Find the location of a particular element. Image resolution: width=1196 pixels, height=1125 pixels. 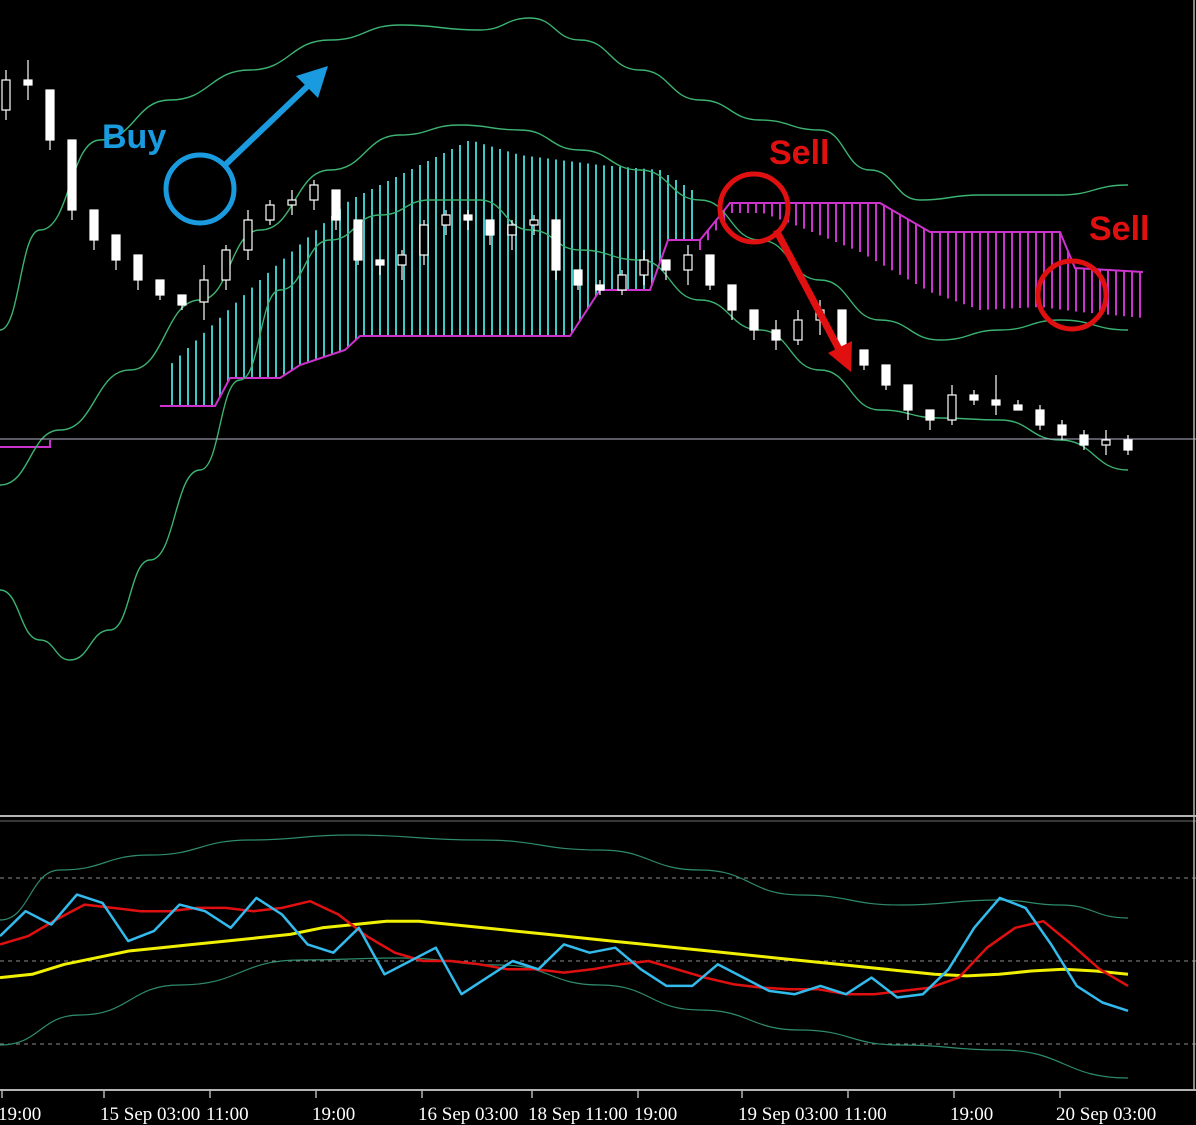

sell-label-1: Sell is located at coordinates (799, 153).